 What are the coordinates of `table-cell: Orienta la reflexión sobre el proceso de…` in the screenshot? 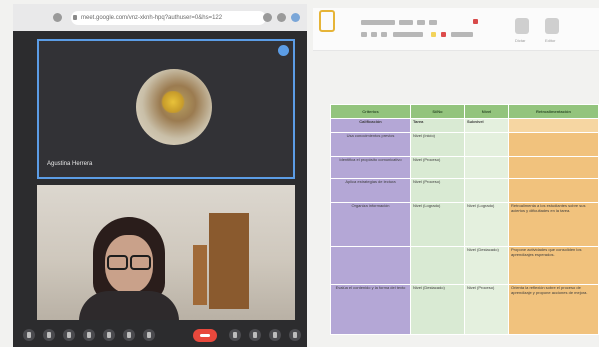 It's located at (553, 309).